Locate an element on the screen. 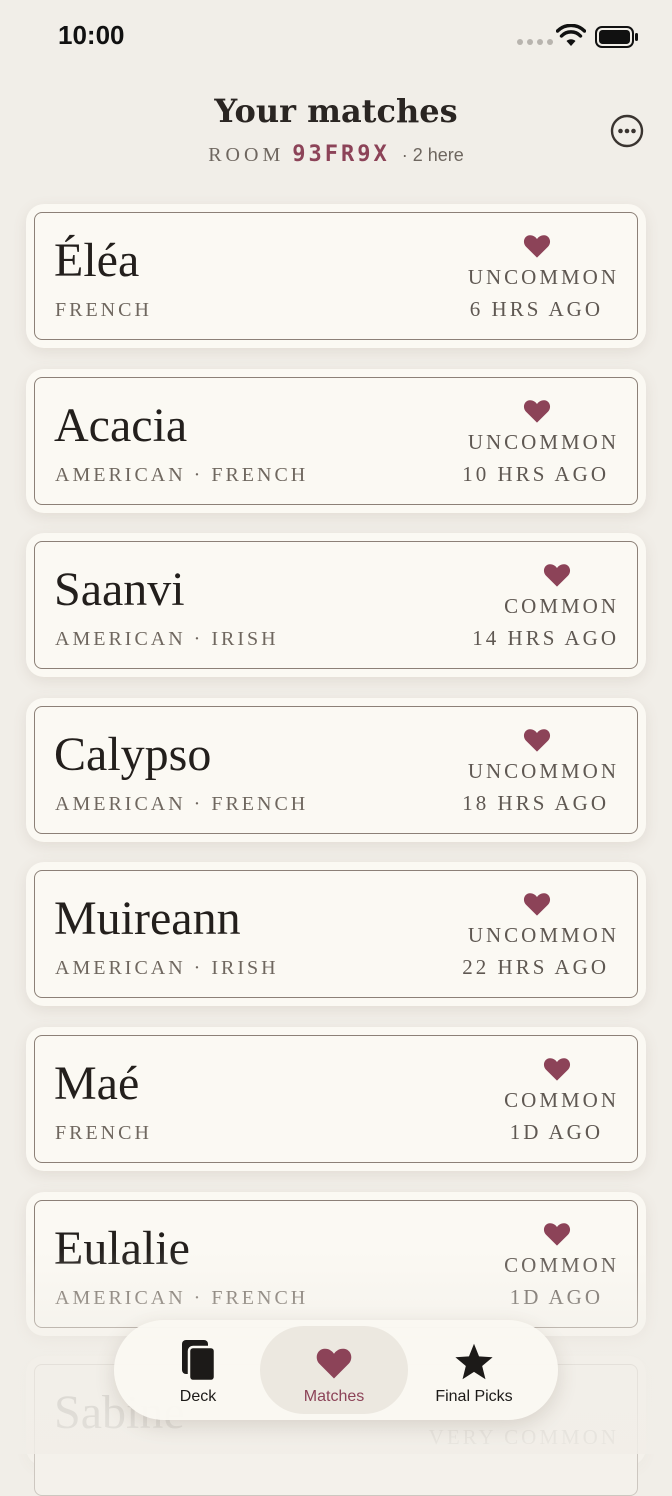  room-info: ROOM 93FR9X · 2 here is located at coordinates (336, 154).